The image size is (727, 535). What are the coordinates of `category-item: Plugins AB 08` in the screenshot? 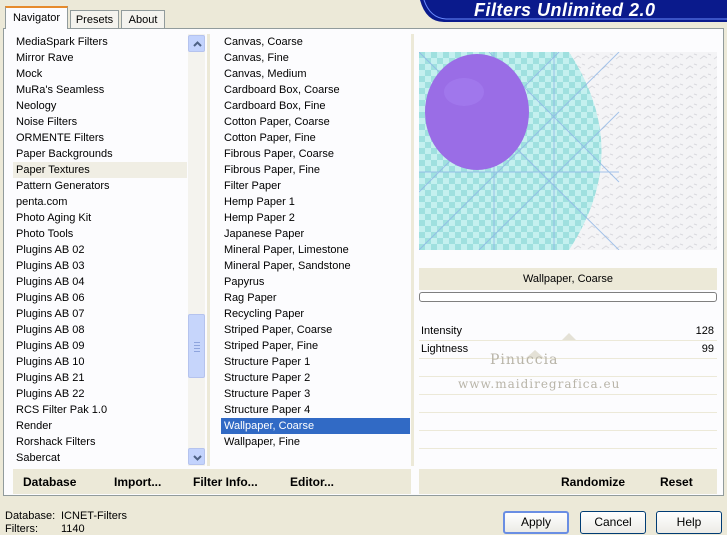 It's located at (100, 330).